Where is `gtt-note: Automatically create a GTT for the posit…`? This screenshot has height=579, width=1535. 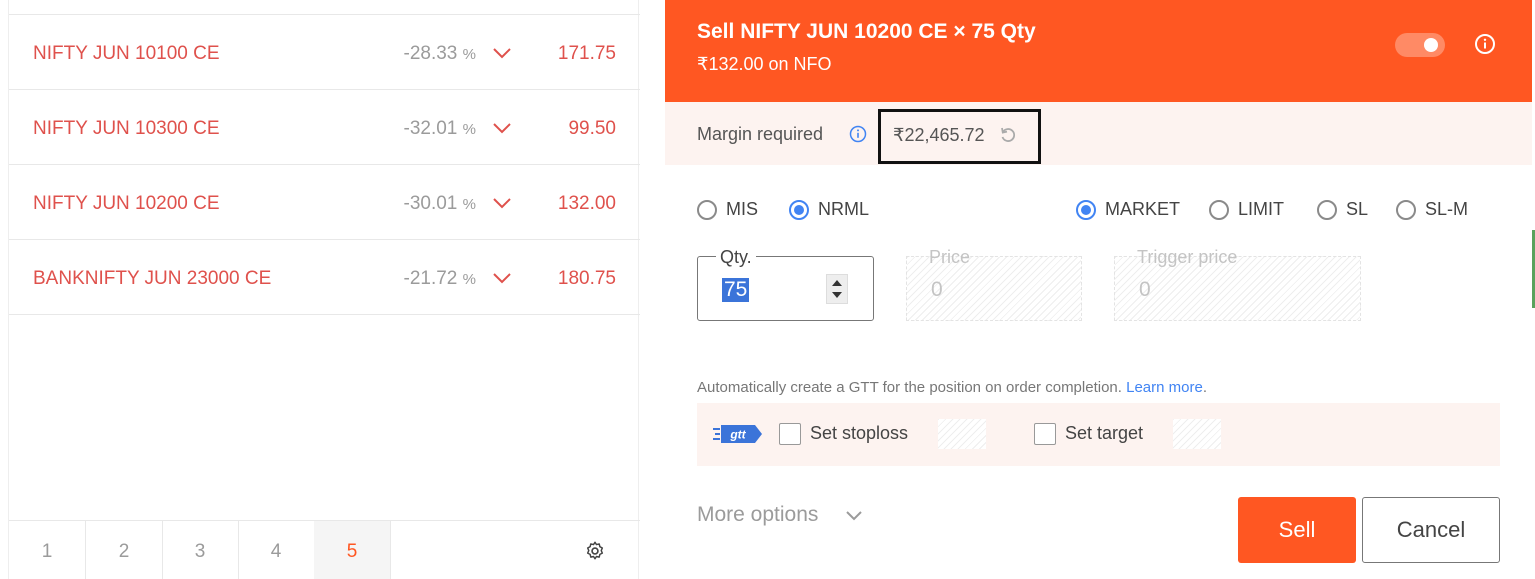
gtt-note: Automatically create a GTT for the posit… is located at coordinates (952, 387).